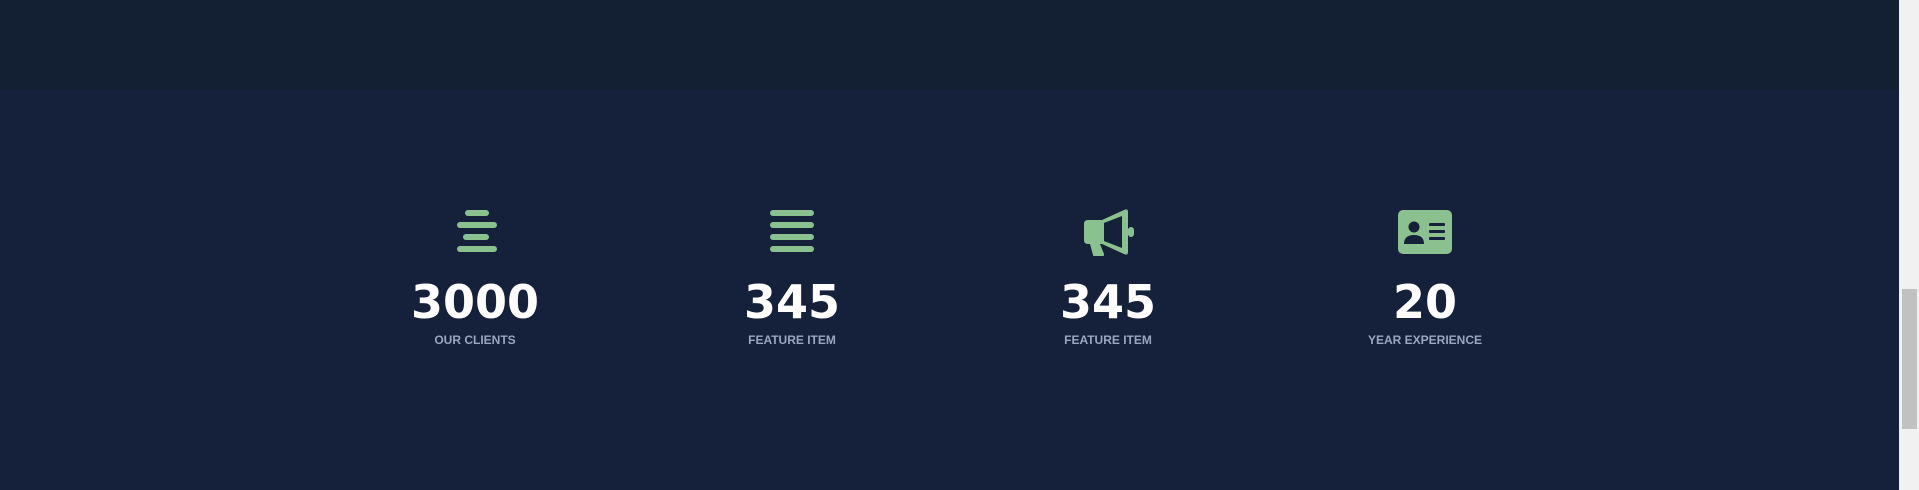 This screenshot has height=490, width=1919. What do you see at coordinates (1909, 245) in the screenshot?
I see `scrollbar` at bounding box center [1909, 245].